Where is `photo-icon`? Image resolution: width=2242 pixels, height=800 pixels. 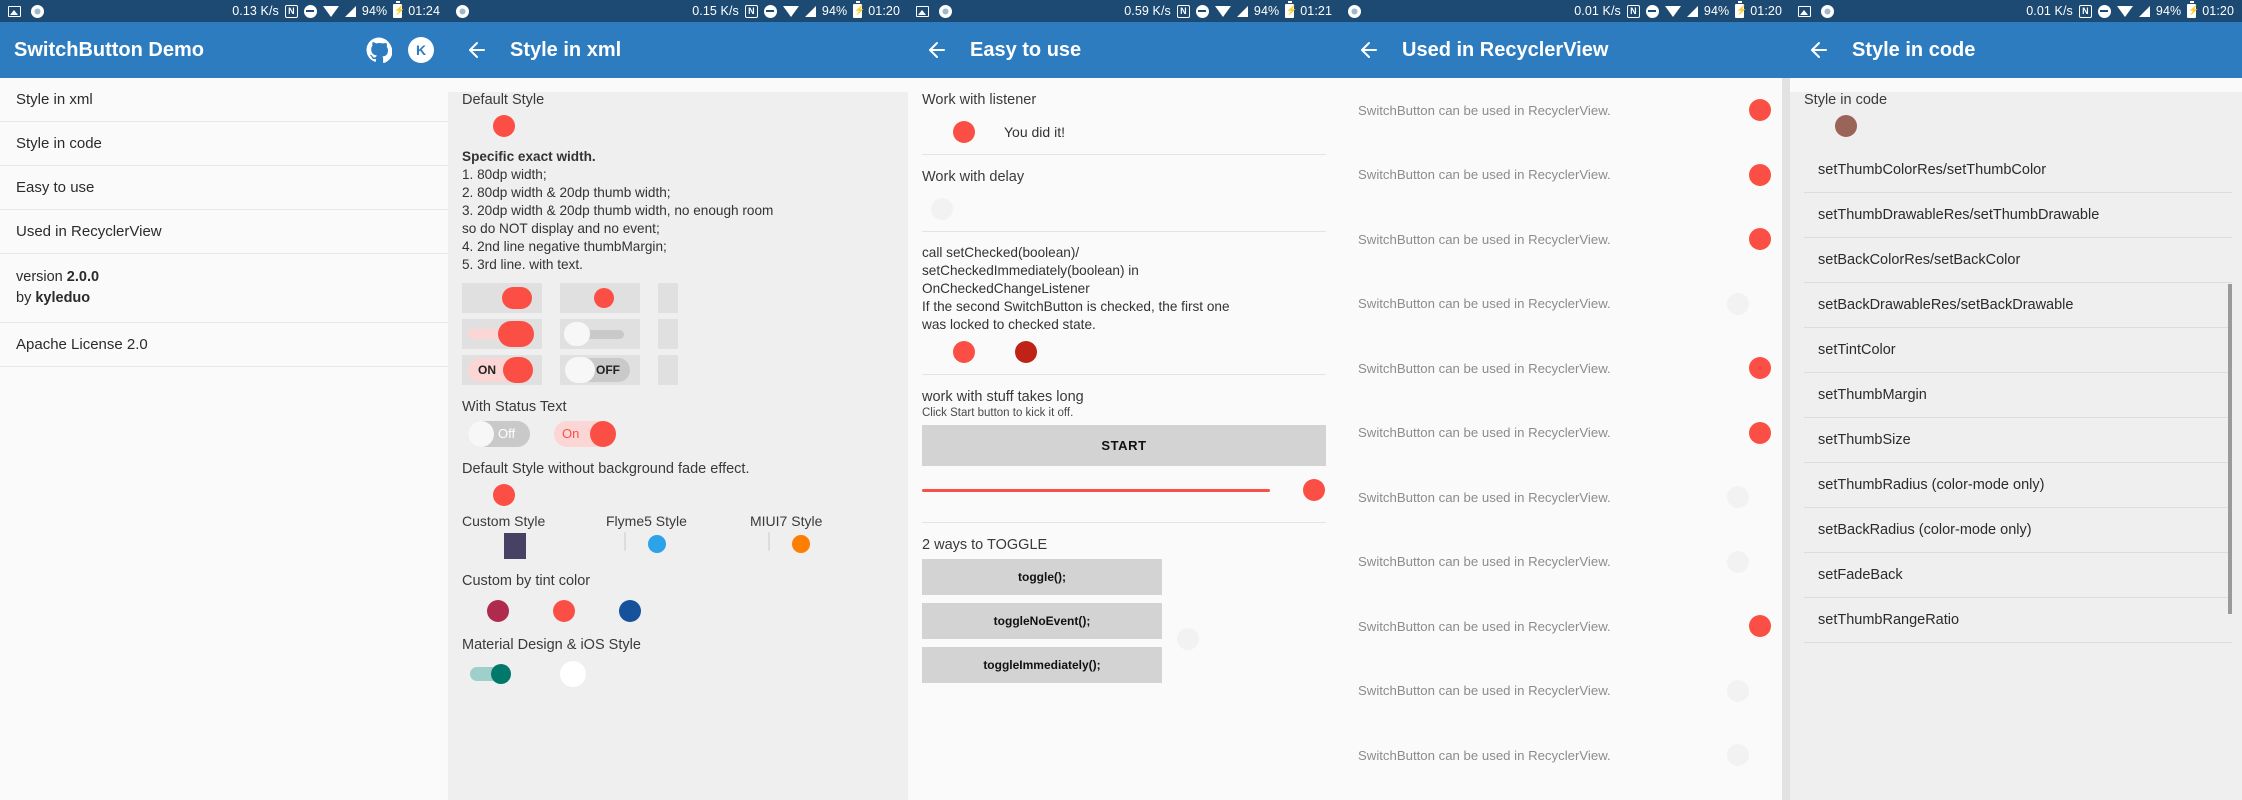 photo-icon is located at coordinates (14, 11).